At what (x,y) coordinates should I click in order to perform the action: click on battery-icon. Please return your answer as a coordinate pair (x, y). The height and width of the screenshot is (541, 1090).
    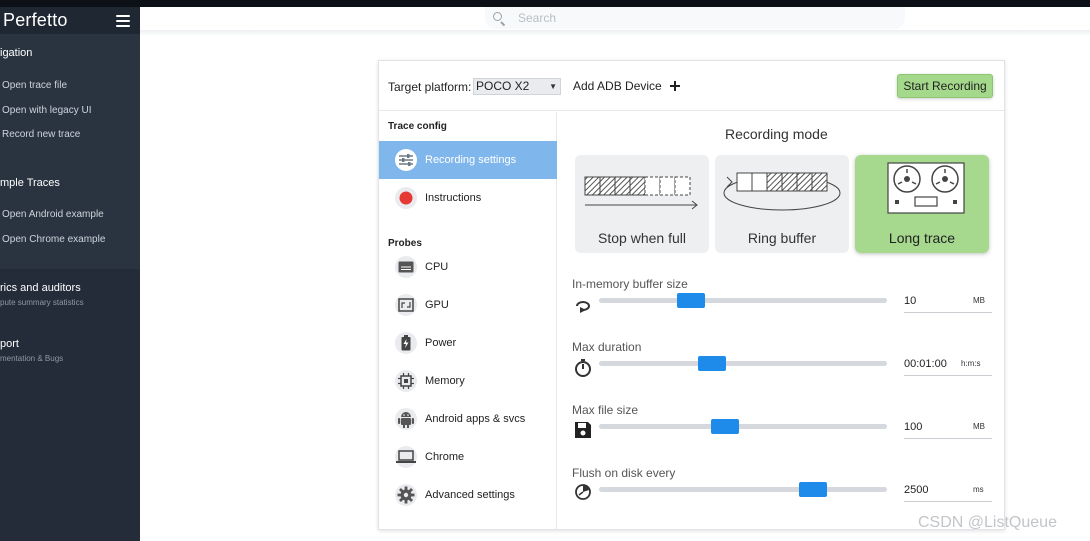
    Looking at the image, I should click on (406, 343).